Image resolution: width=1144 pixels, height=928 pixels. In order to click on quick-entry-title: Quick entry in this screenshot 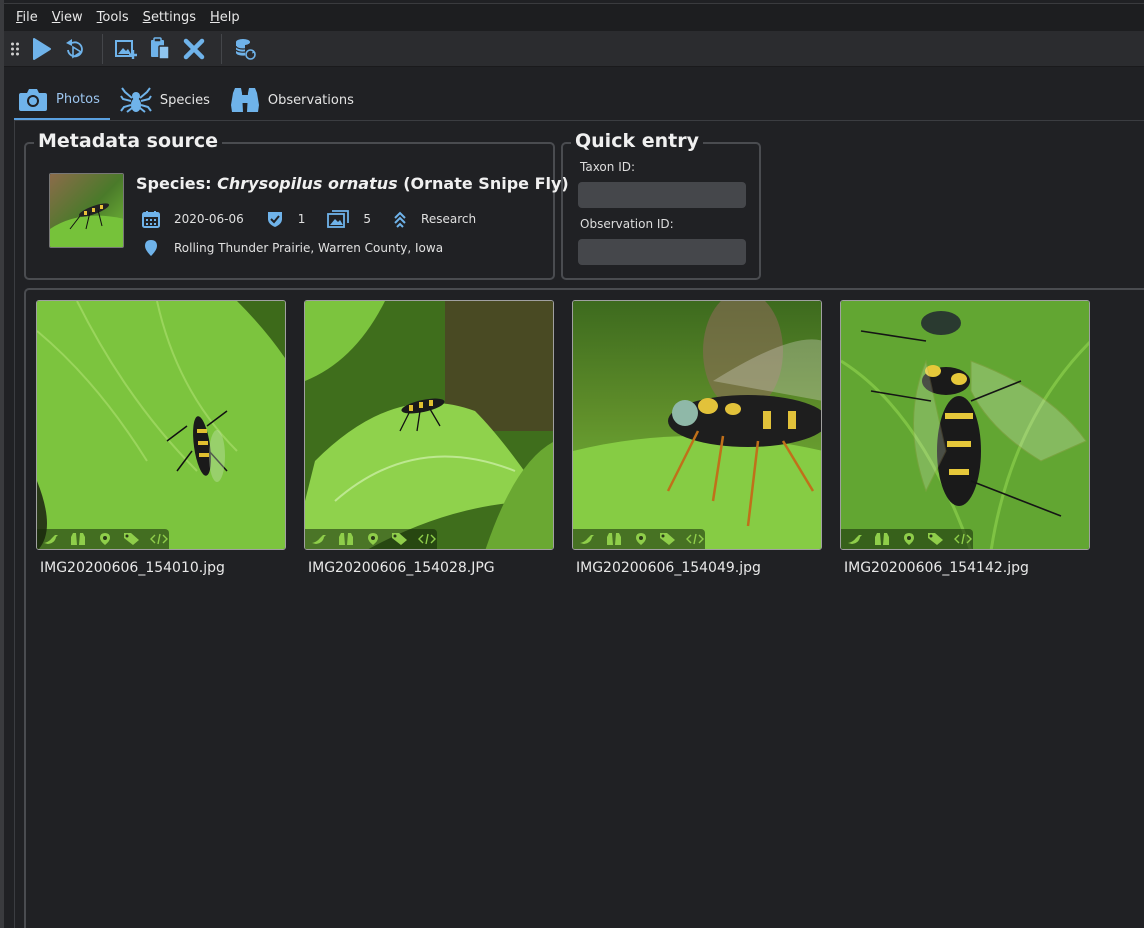, I will do `click(637, 141)`.